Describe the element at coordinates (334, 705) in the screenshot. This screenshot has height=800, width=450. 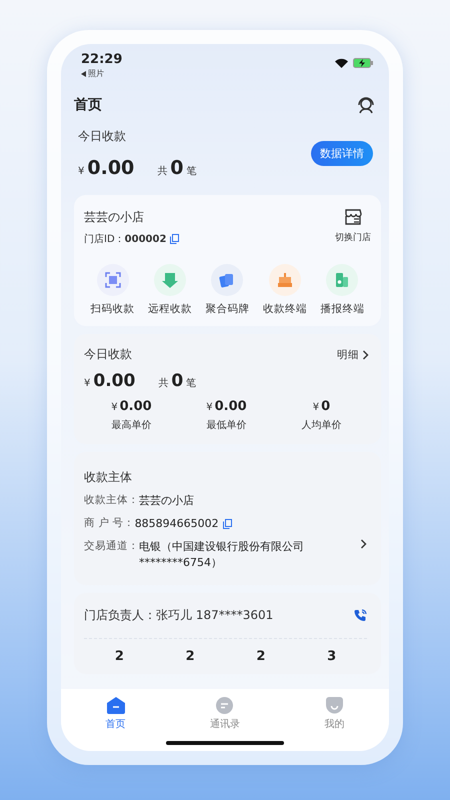
I see `profile-icon` at that location.